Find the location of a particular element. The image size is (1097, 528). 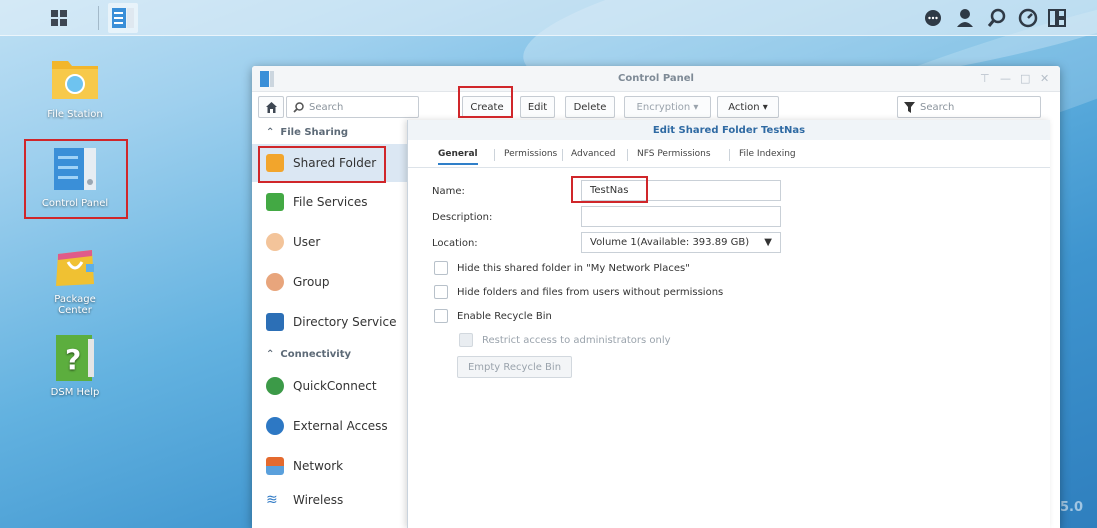

dialog-title: Edit Shared Folder TestNas is located at coordinates (729, 130).